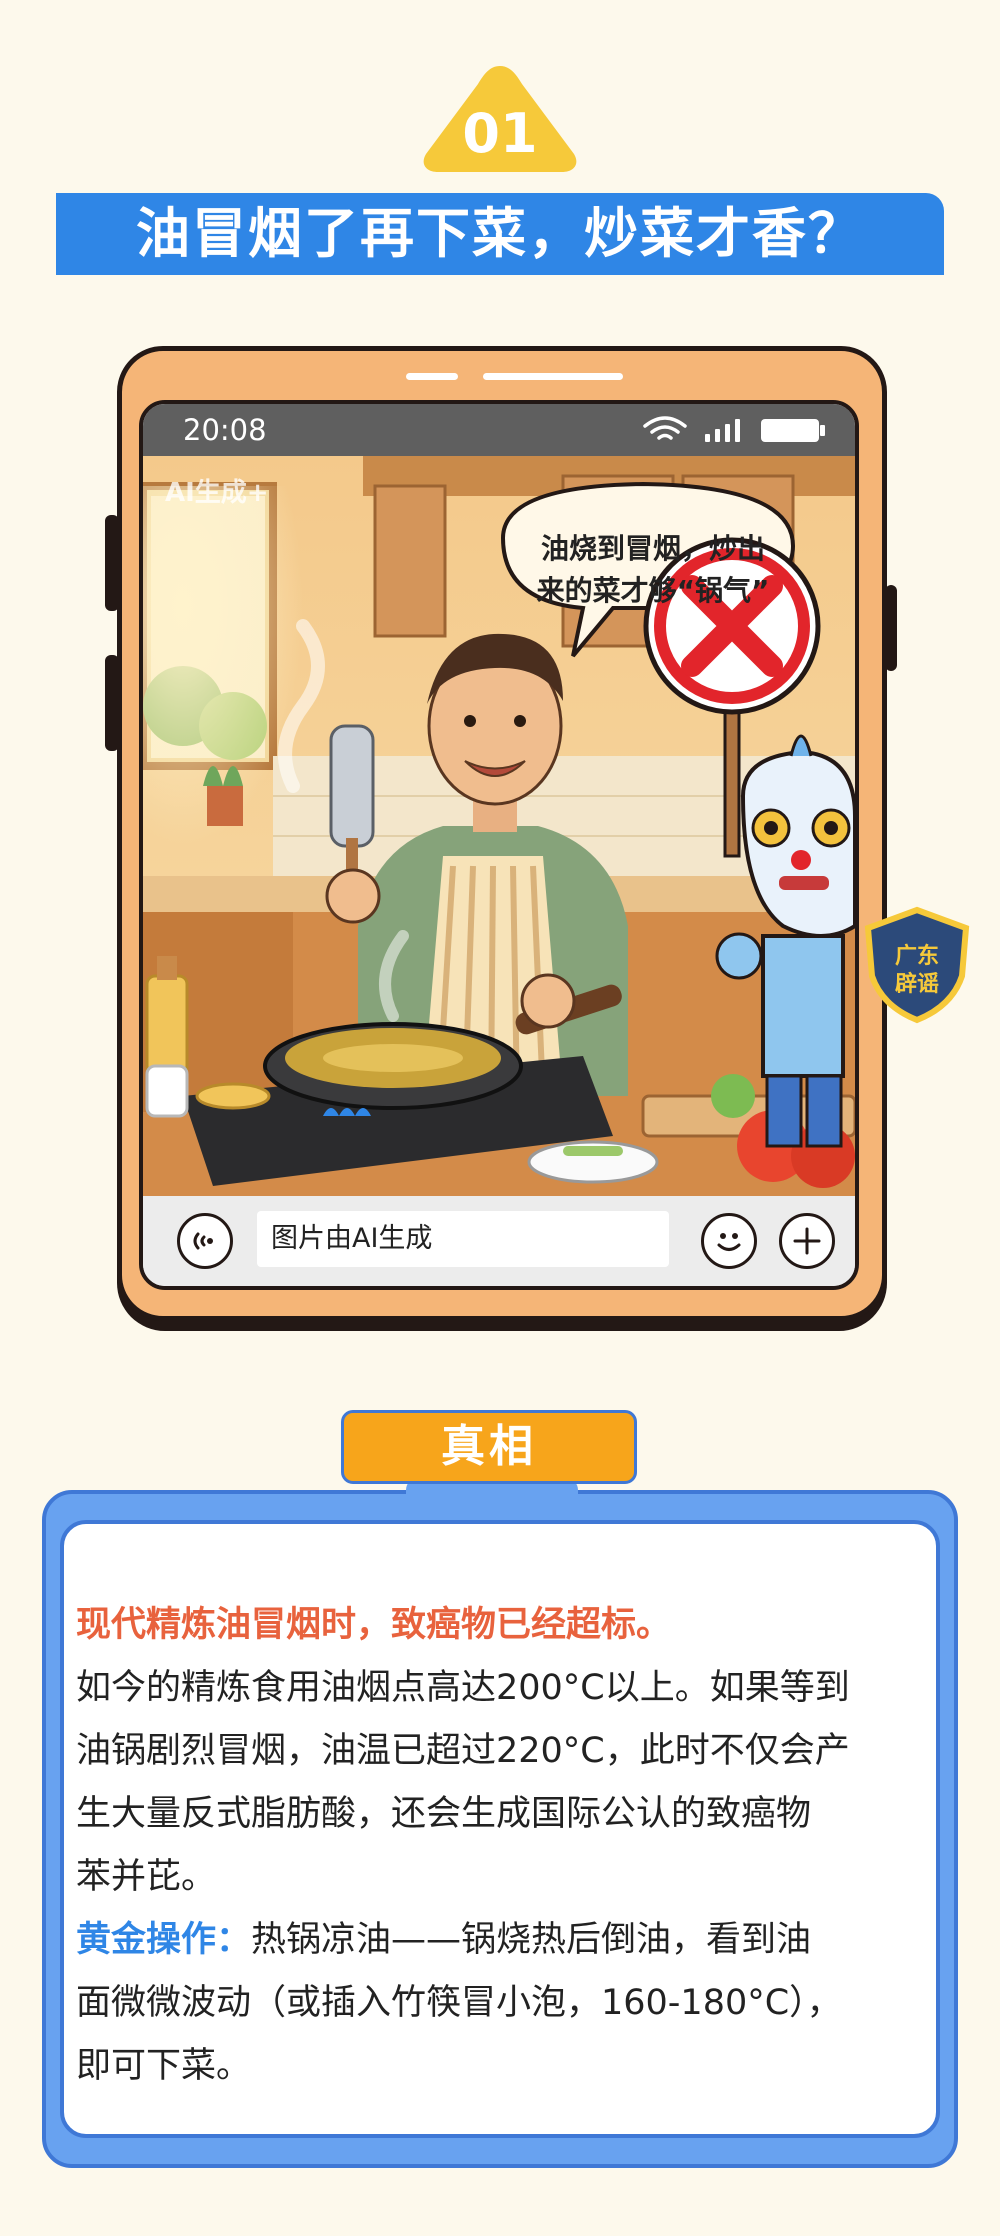 Image resolution: width=1000 pixels, height=2236 pixels. I want to click on plus-button, so click(807, 1241).